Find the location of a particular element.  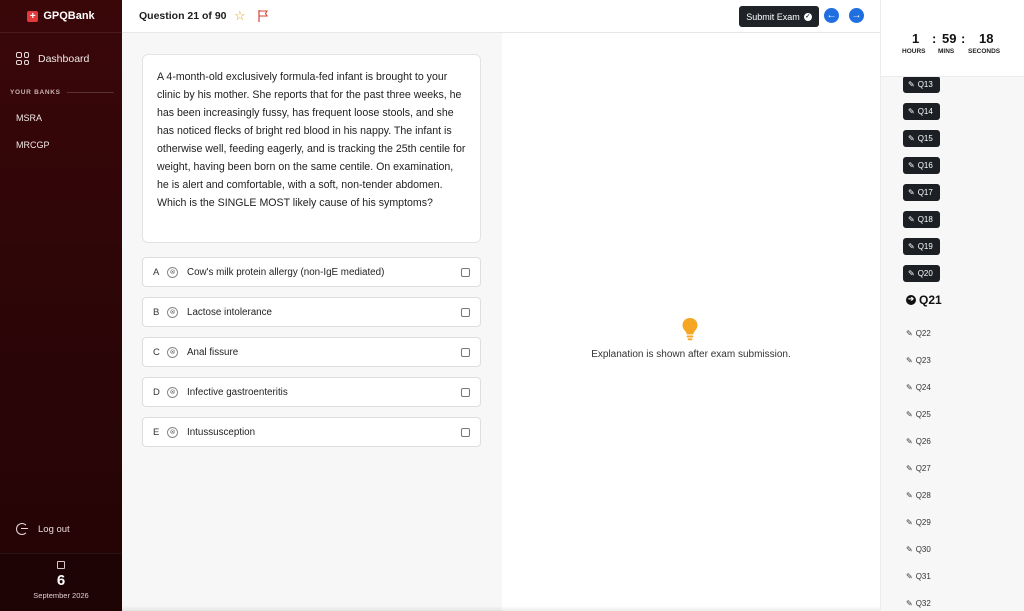

sidebar-item-msra: MSRA is located at coordinates (29, 118).